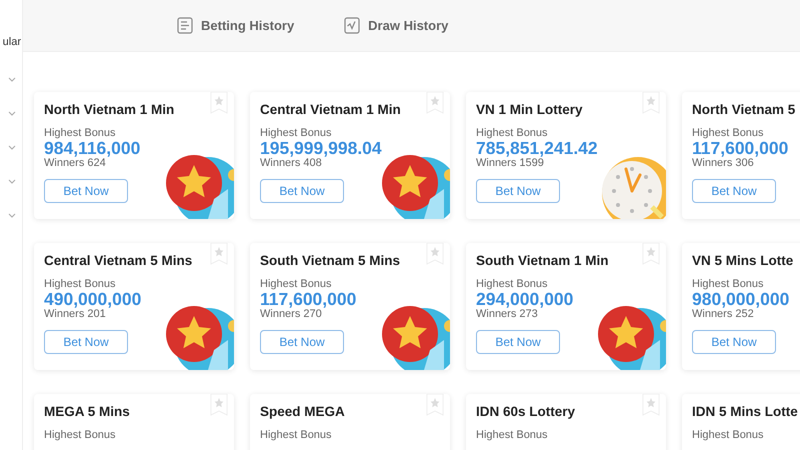 The width and height of the screenshot is (800, 450). I want to click on game-title: MEGA 5 Mins, so click(87, 411).